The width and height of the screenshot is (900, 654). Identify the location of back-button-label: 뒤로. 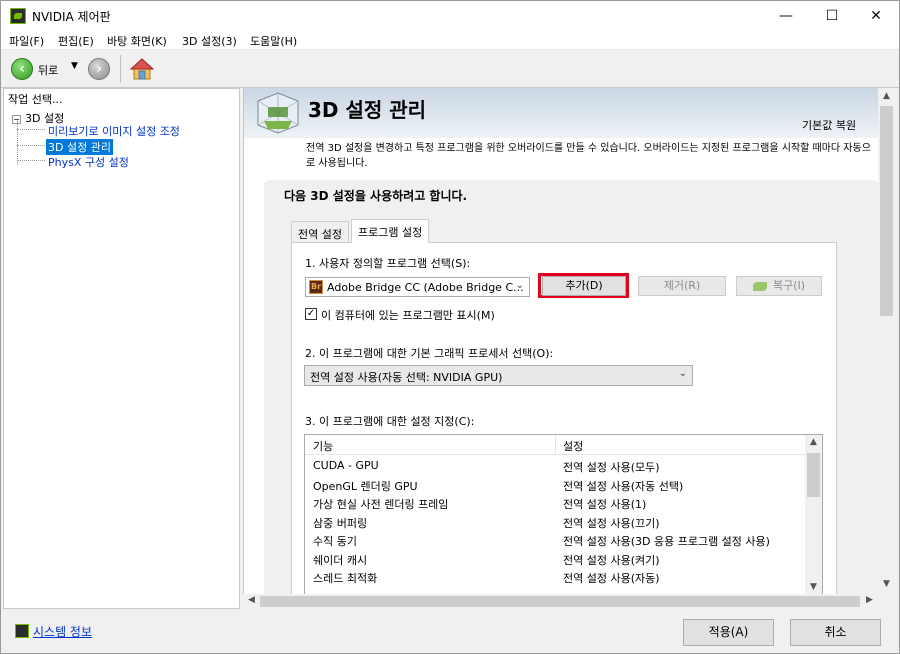
(48, 70).